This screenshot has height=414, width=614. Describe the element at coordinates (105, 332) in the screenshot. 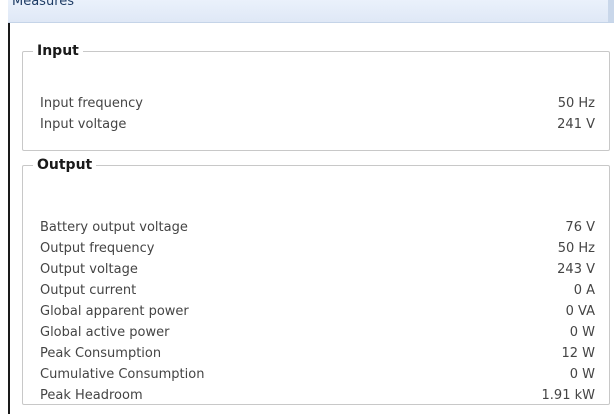

I see `measure-label: Global active power` at that location.